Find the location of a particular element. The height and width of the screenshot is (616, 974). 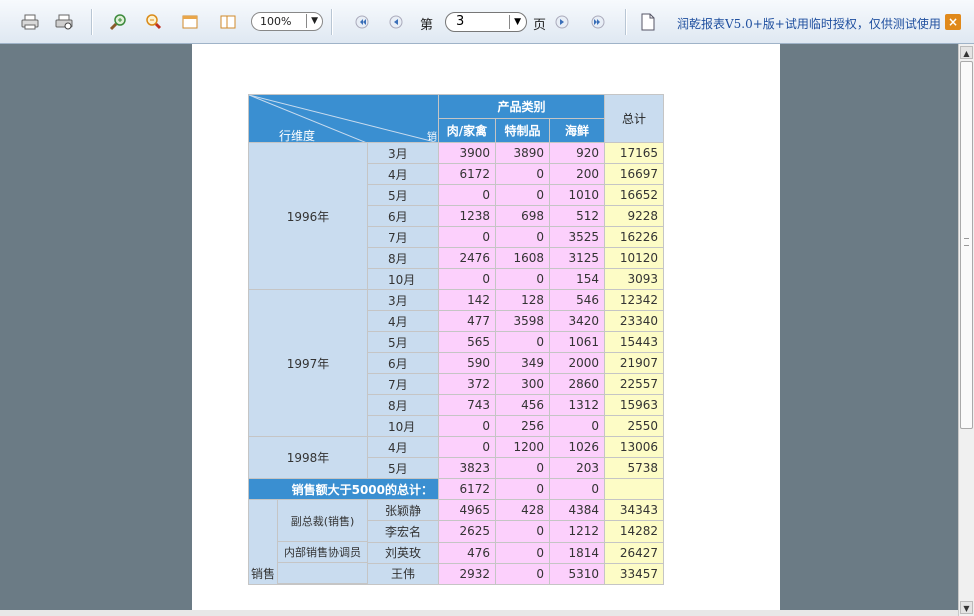

employee-name-cell: 李宏名 is located at coordinates (403, 531).